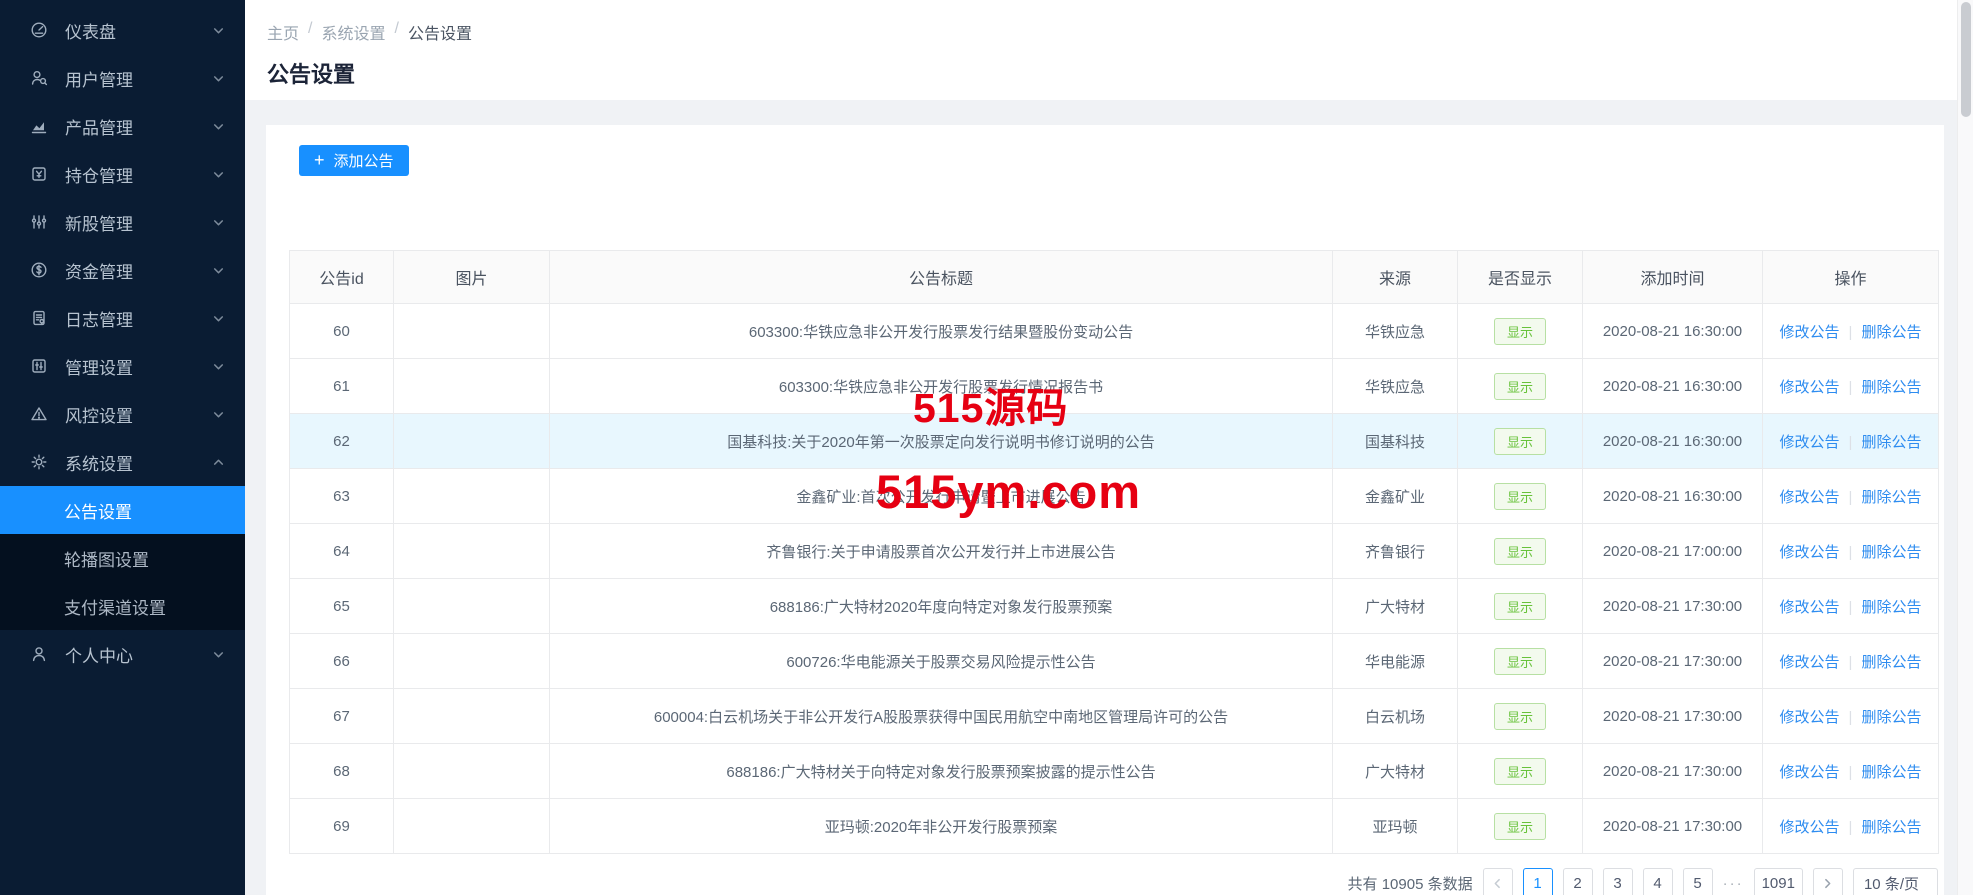  I want to click on sidebar-item-label: 日志管理, so click(99, 320).